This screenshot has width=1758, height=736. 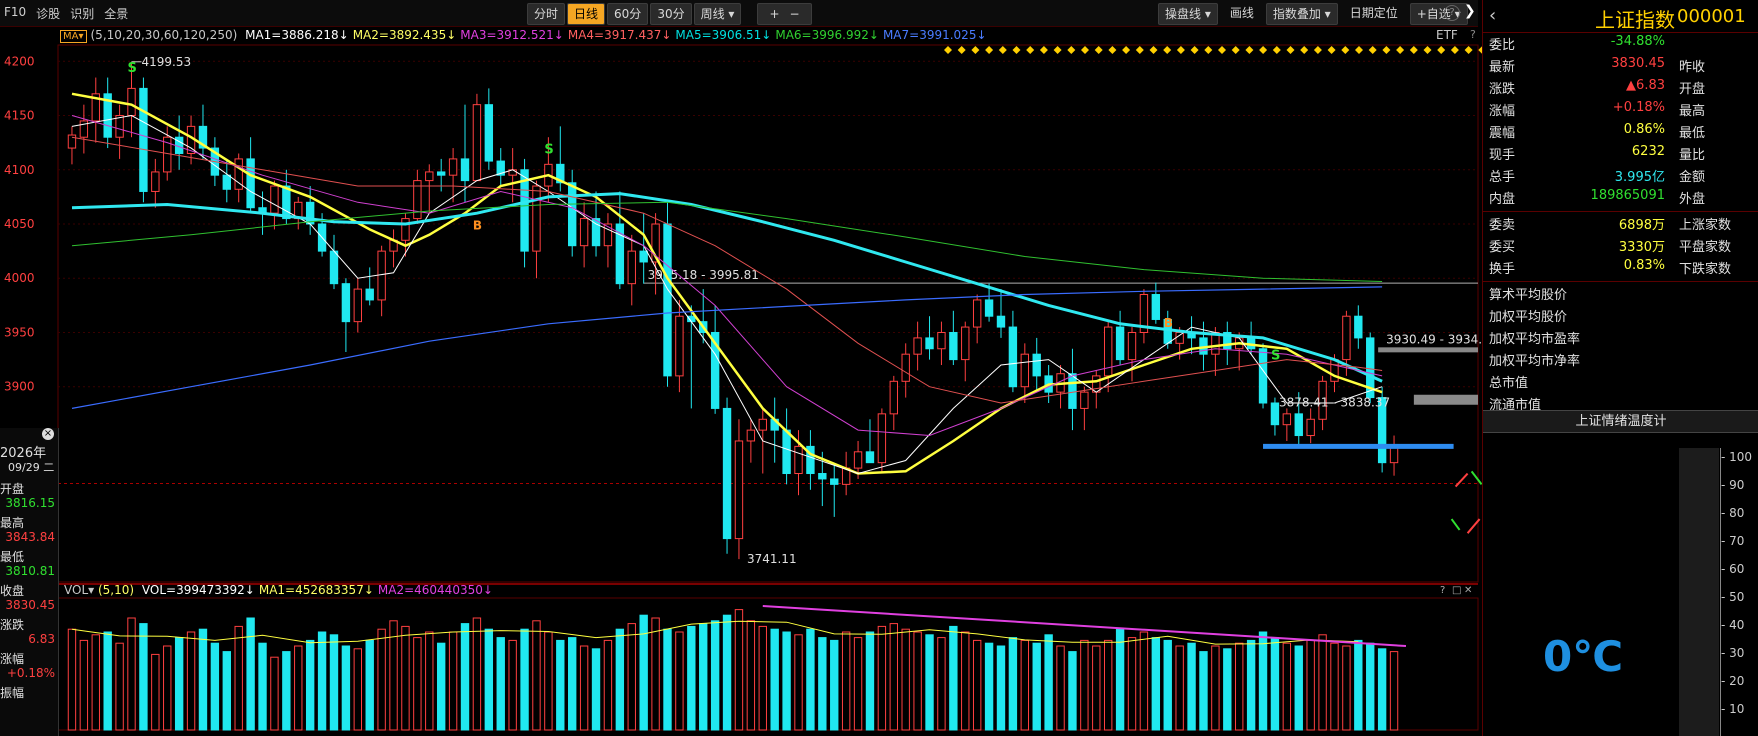 What do you see at coordinates (1622, 133) in the screenshot?
I see `quote-row-rows1-4: 震幅 0.86% 最低` at bounding box center [1622, 133].